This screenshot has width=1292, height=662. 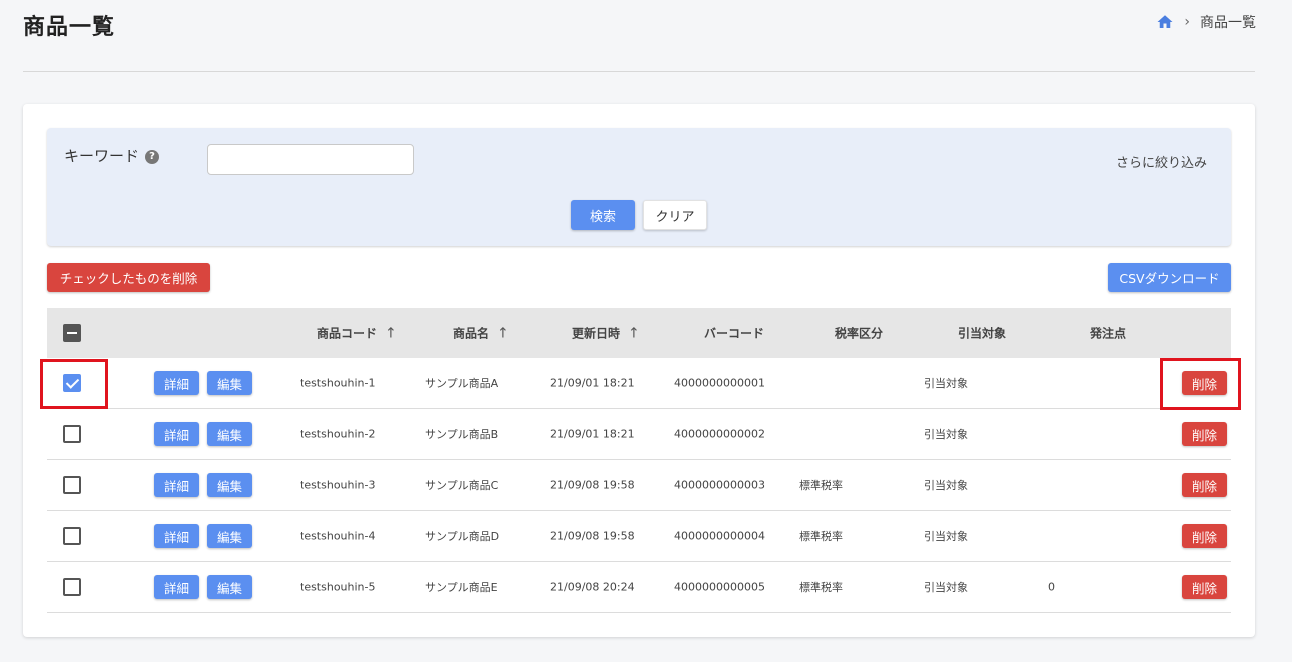 I want to click on clear-button: クリア, so click(x=675, y=215).